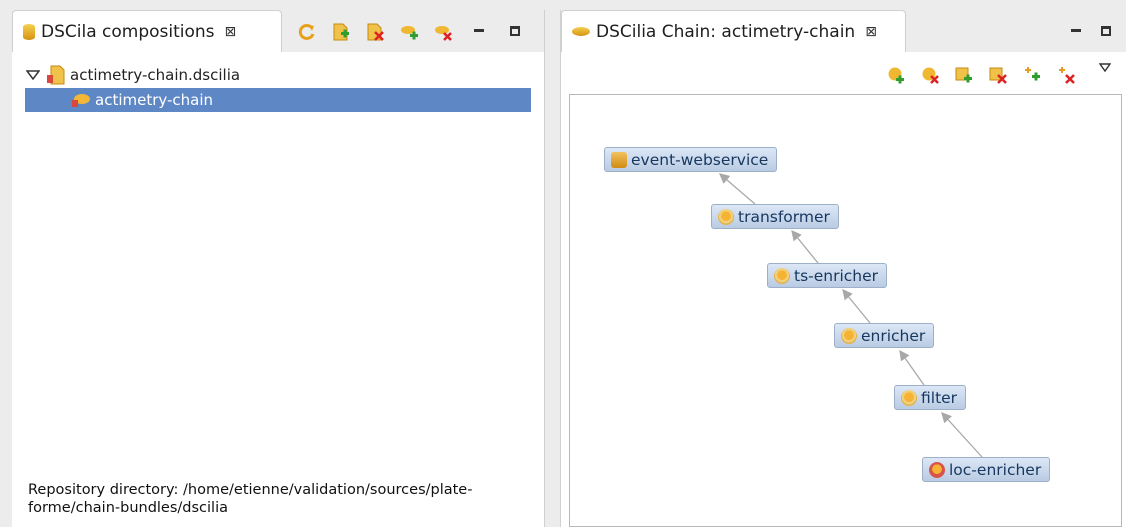 The width and height of the screenshot is (1126, 527). I want to click on add-chain-icon, so click(409, 32).